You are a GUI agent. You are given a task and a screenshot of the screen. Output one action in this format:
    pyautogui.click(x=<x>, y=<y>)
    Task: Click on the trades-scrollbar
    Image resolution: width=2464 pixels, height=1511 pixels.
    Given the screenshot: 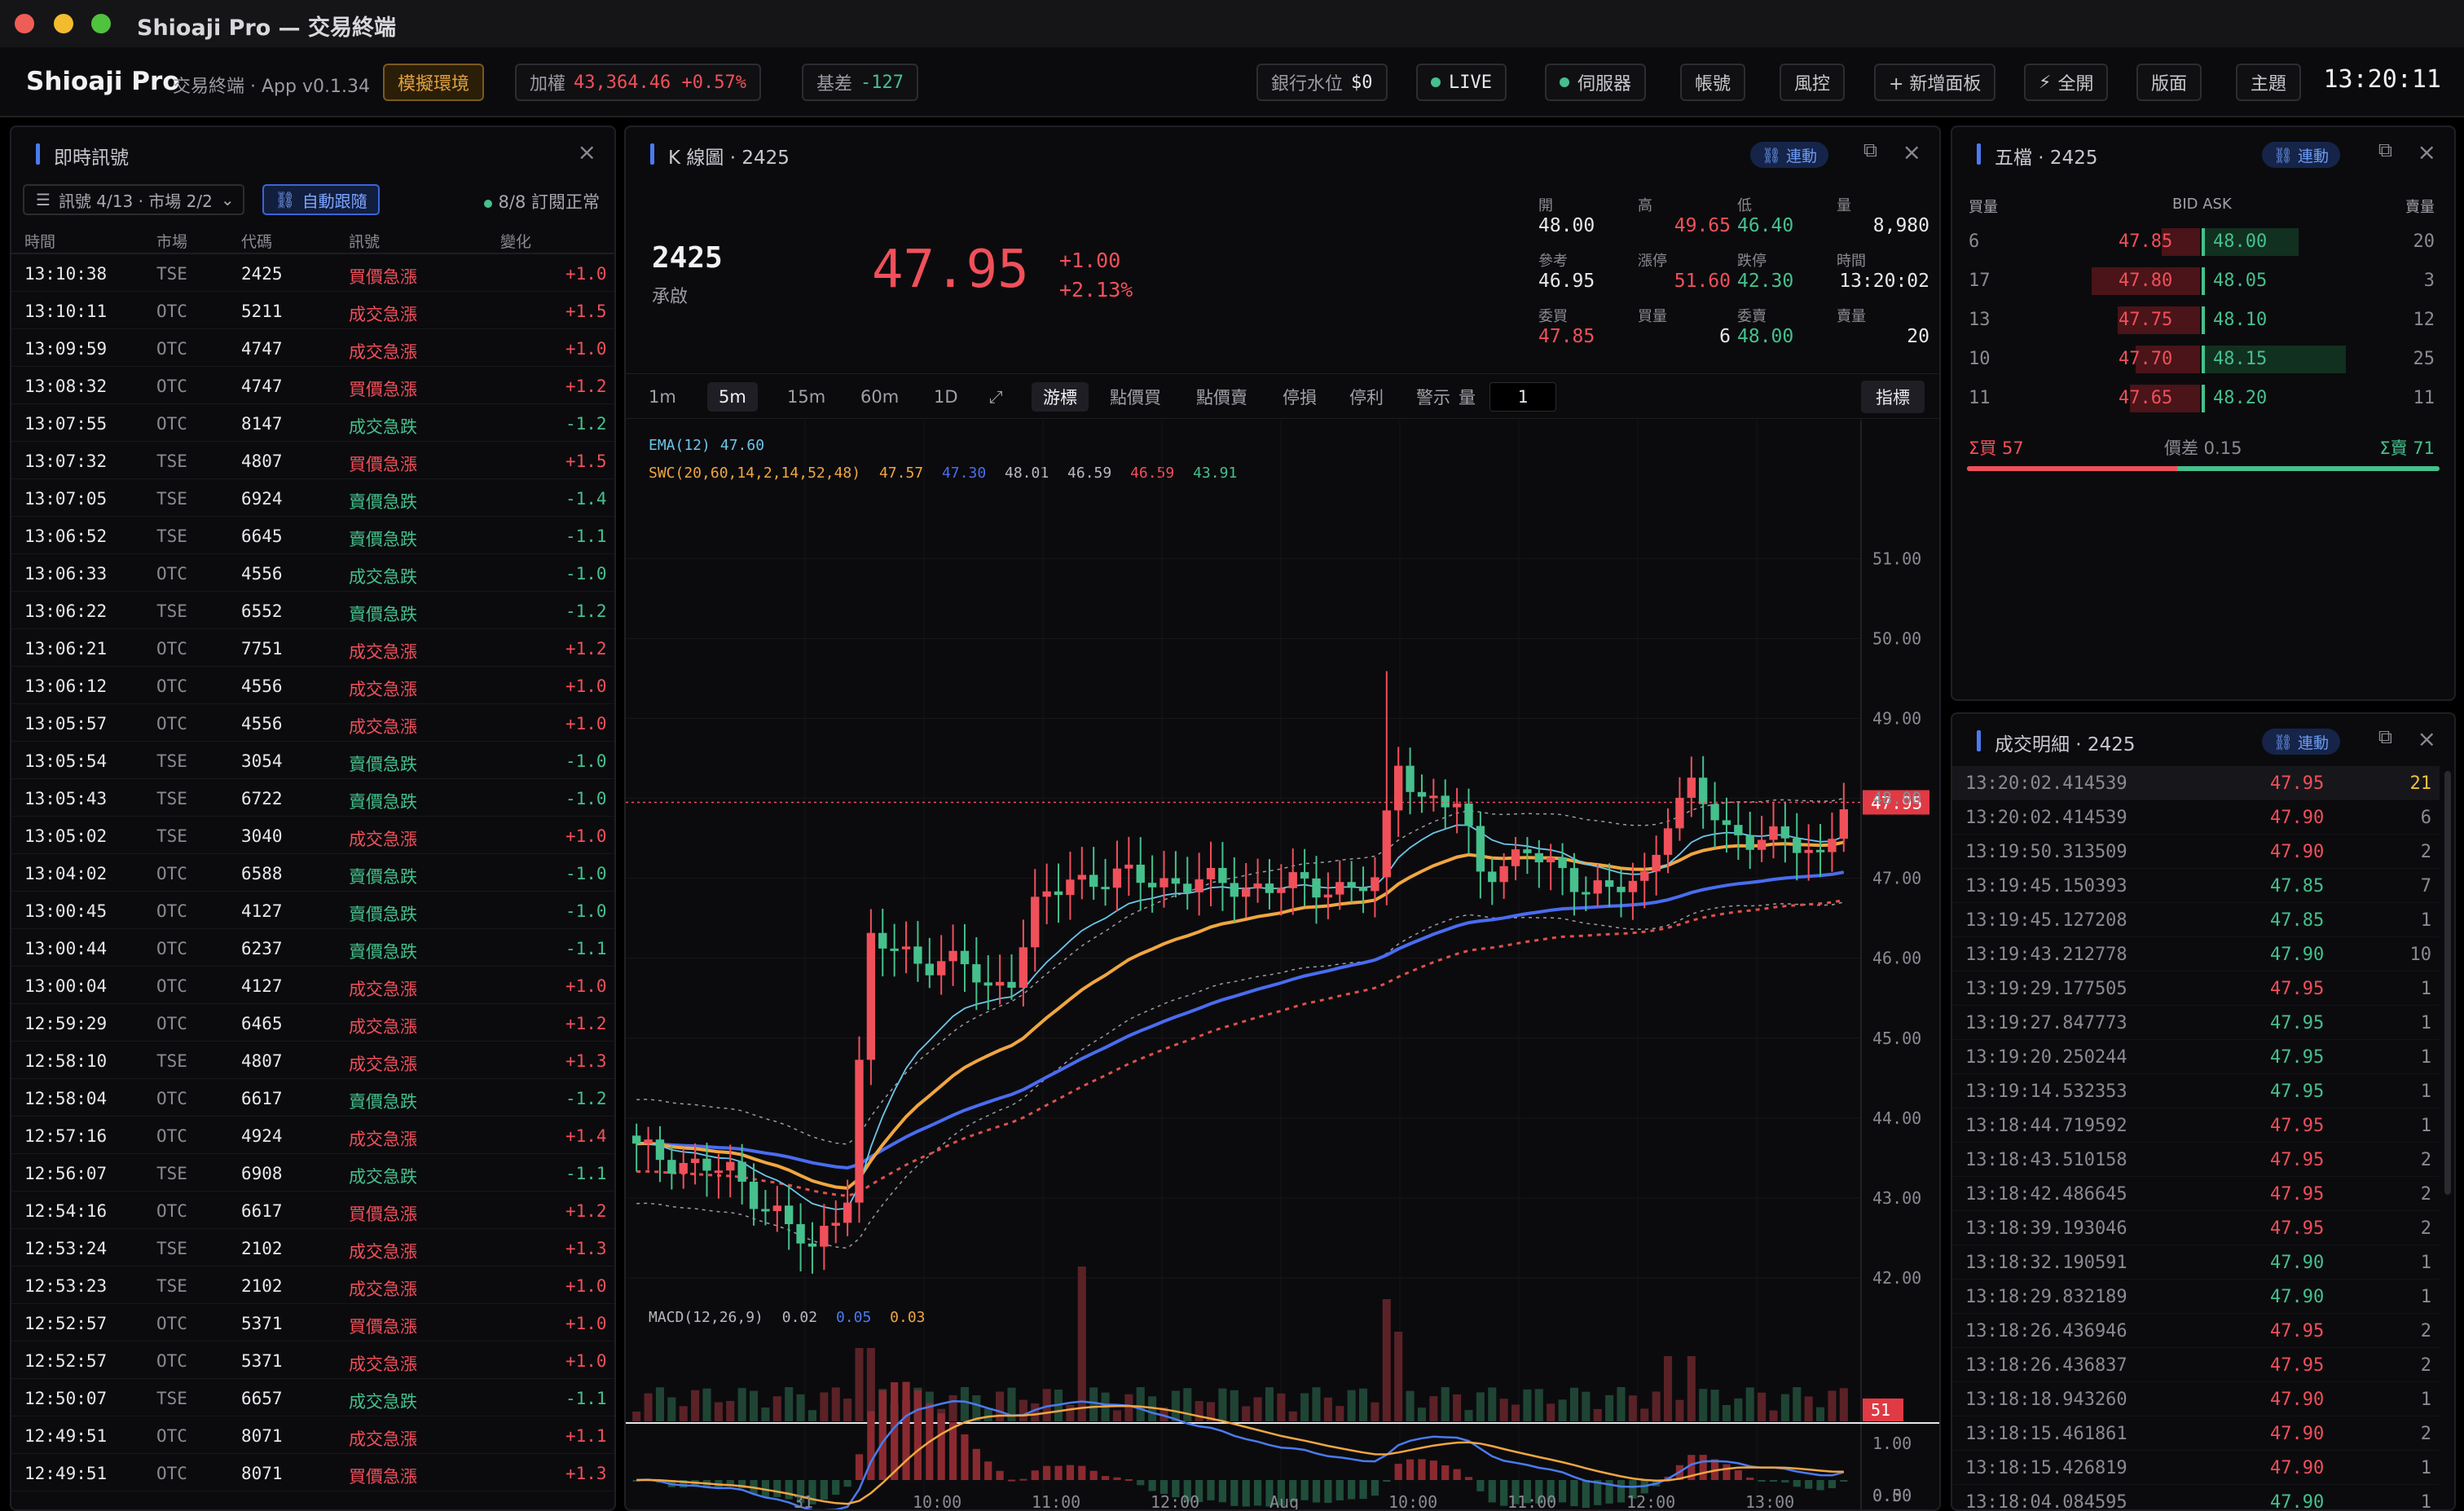 What is the action you would take?
    pyautogui.click(x=2447, y=983)
    